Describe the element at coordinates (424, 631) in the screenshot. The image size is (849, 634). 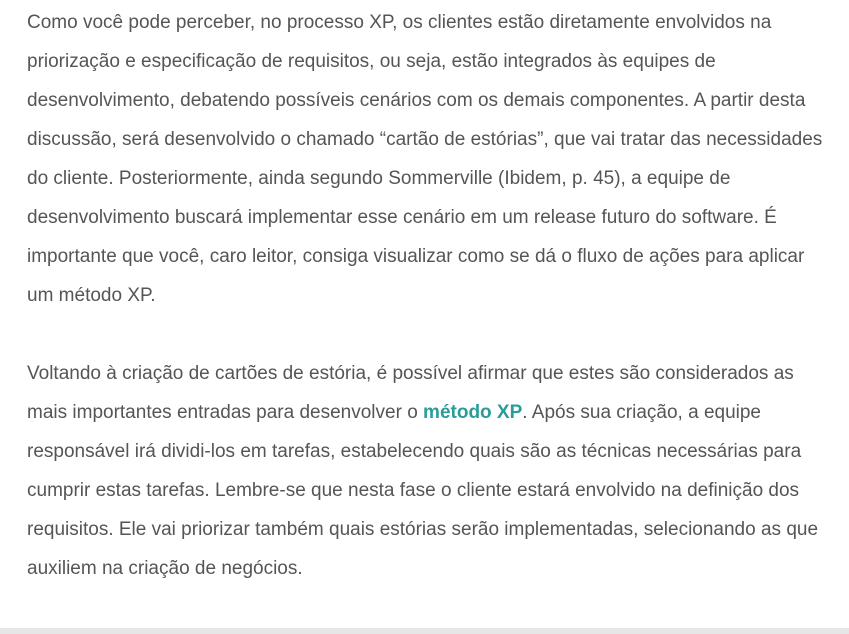
I see `horizontal-scrollbar` at that location.